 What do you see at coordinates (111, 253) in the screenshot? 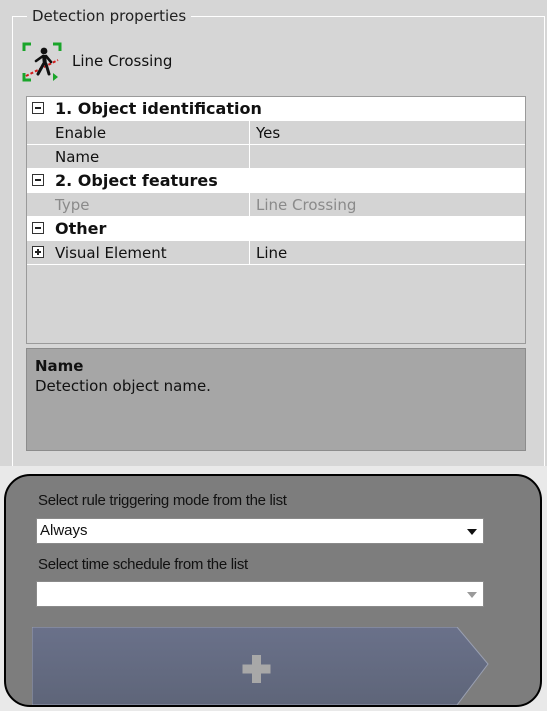
I see `property-name: Visual Element` at bounding box center [111, 253].